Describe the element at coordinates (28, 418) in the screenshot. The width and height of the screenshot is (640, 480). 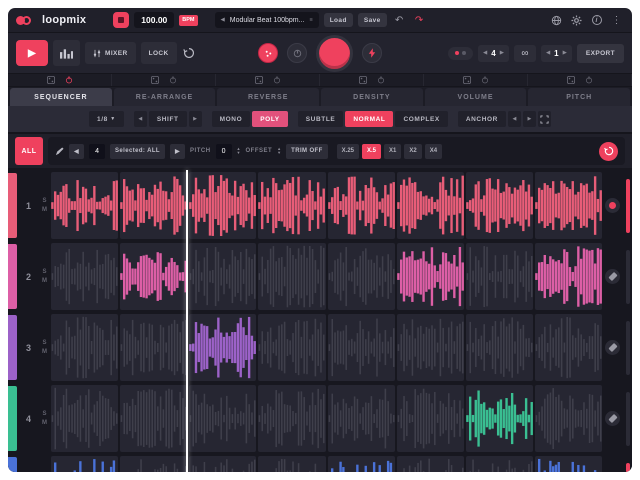
I see `track-number: 4` at that location.